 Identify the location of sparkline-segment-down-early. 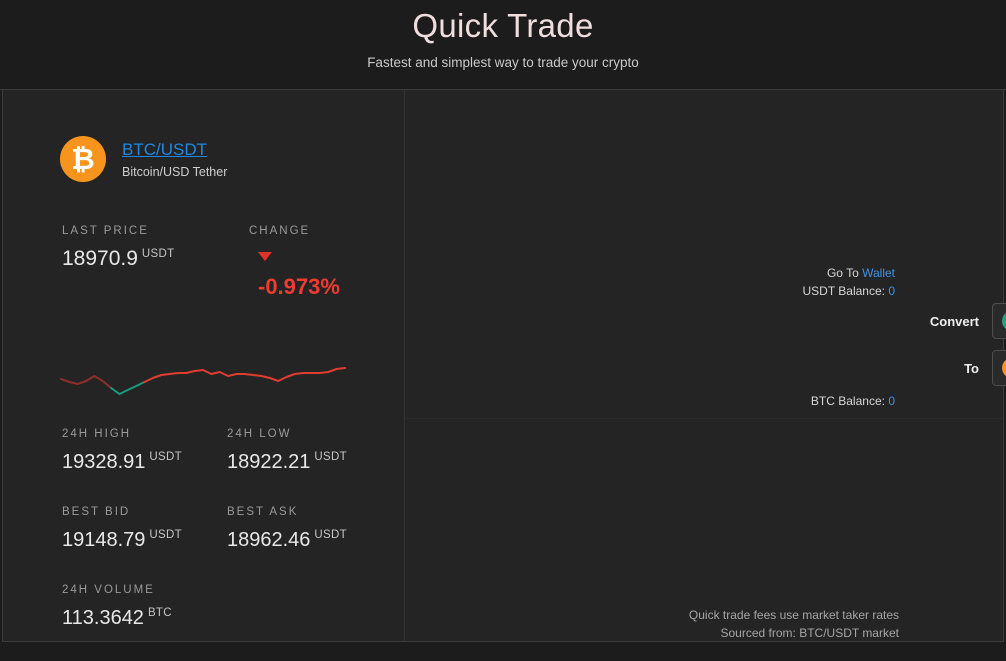
(86, 382).